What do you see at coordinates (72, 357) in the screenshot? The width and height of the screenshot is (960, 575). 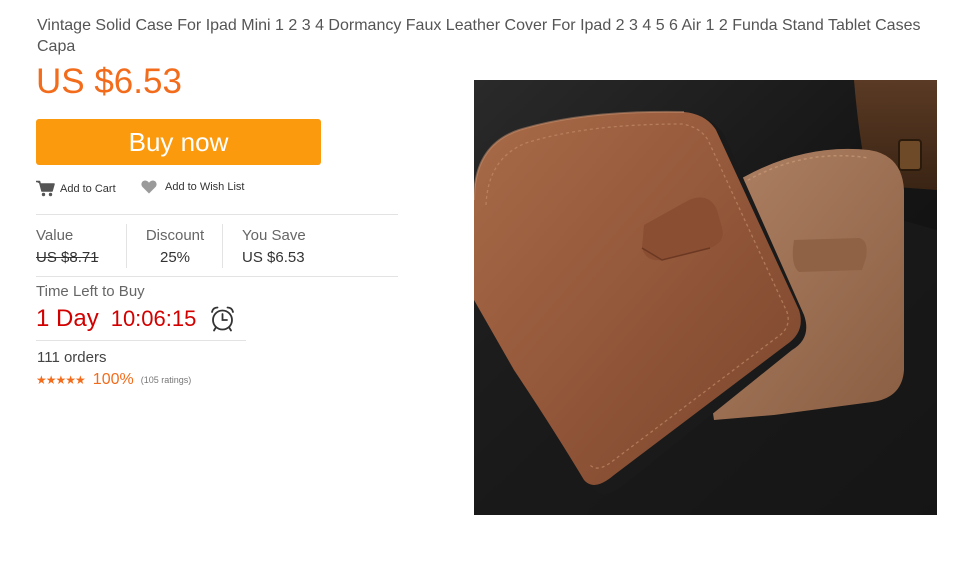 I see `order-count: 111 orders` at bounding box center [72, 357].